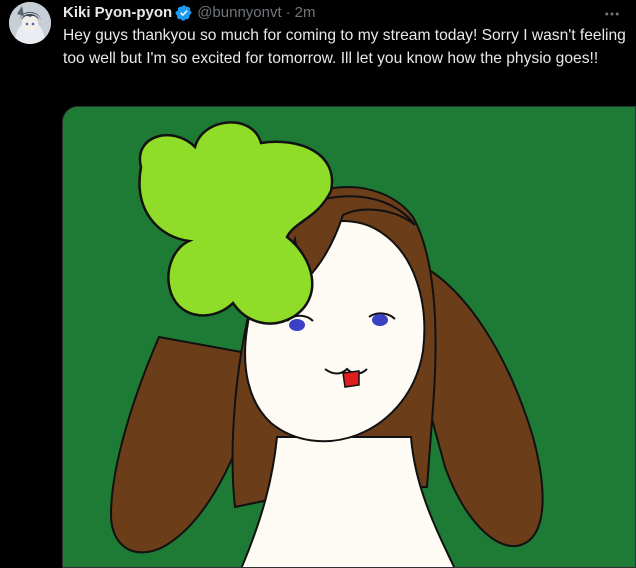  Describe the element at coordinates (30, 23) in the screenshot. I see `avatar` at that location.